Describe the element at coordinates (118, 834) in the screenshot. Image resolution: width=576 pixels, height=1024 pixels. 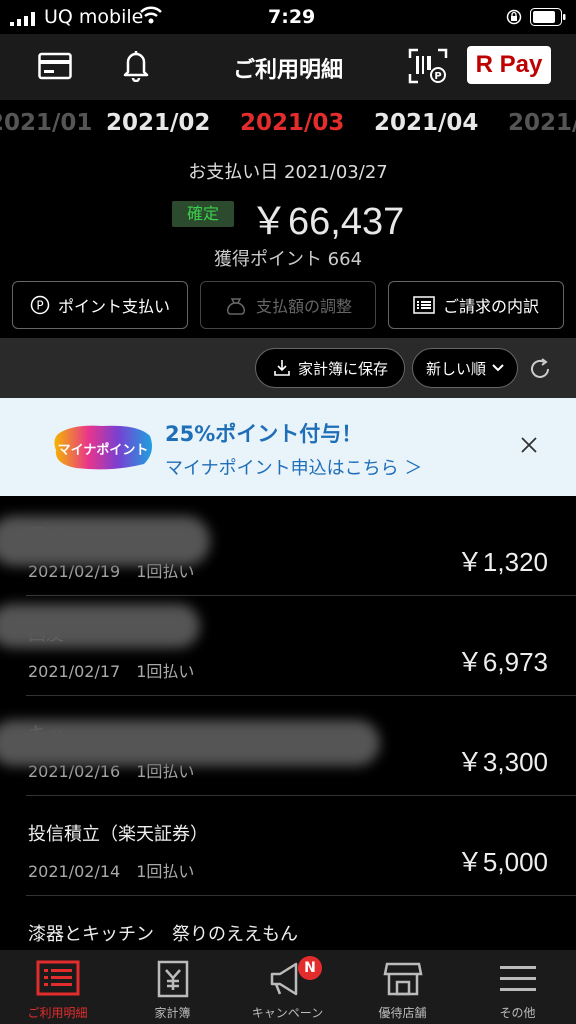
I see `merchant-name: 投信積立（楽天証券）` at that location.